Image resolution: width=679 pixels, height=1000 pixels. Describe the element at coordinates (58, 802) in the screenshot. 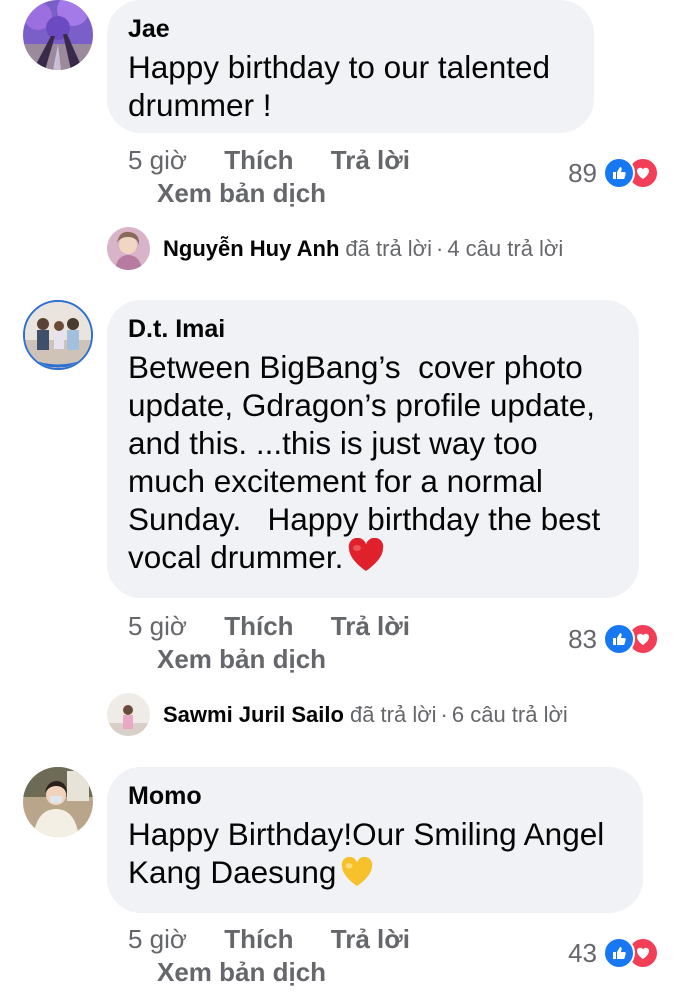

I see `avatar-momo` at that location.